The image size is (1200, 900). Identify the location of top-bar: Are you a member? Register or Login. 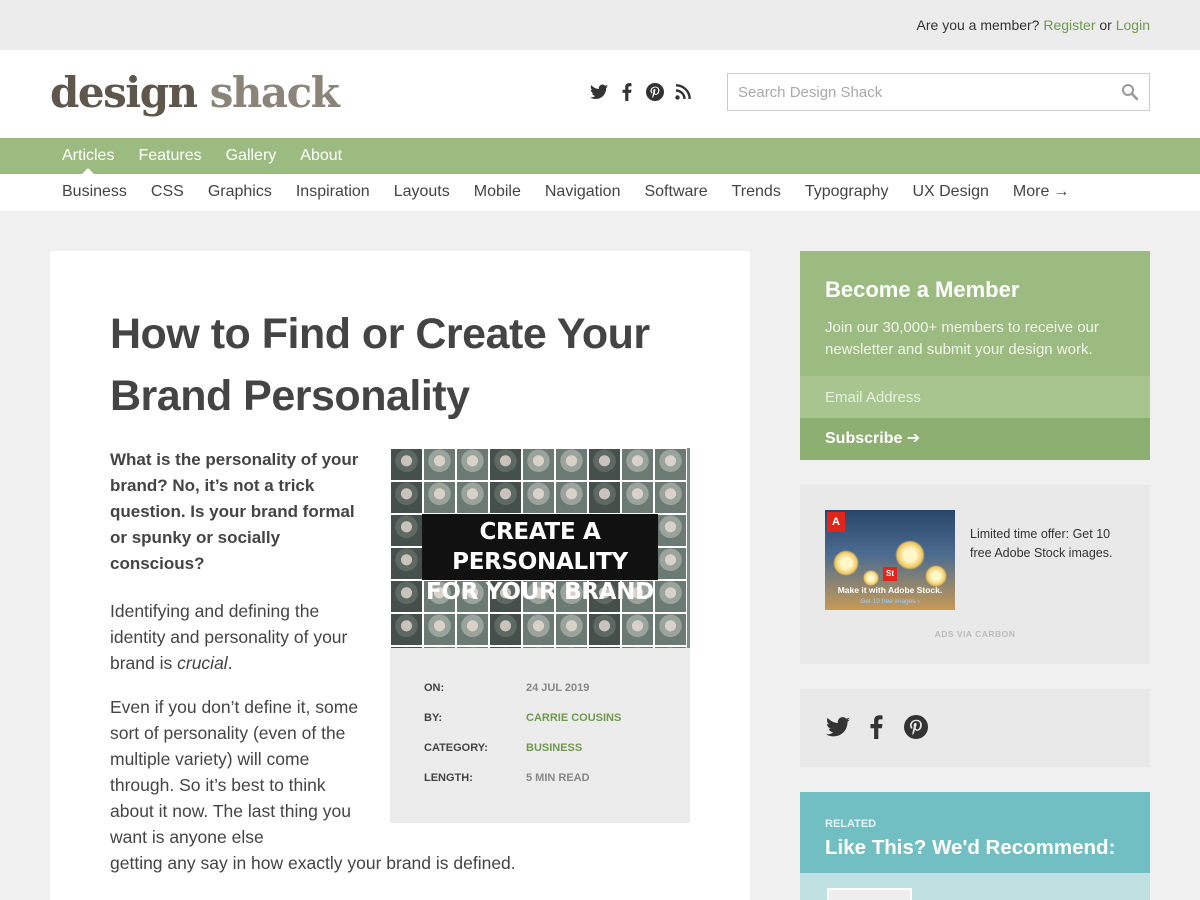
(600, 25).